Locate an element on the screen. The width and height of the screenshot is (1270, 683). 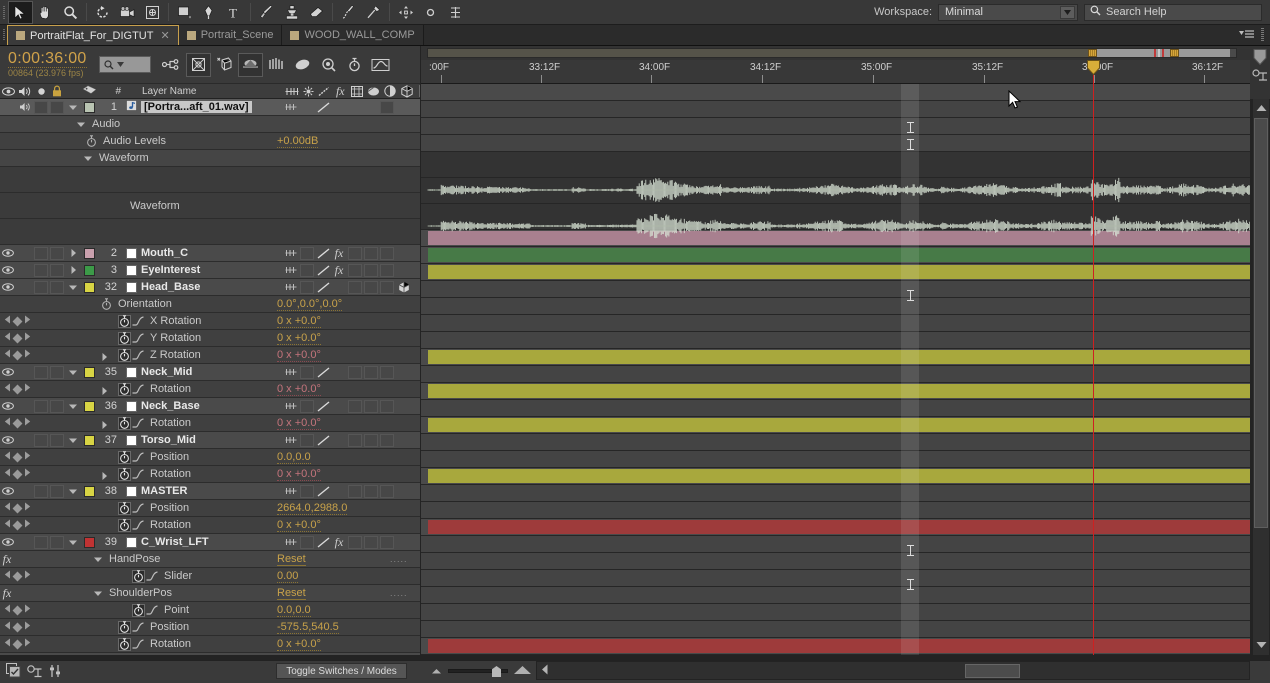
snapping-tool is located at coordinates (405, 12).